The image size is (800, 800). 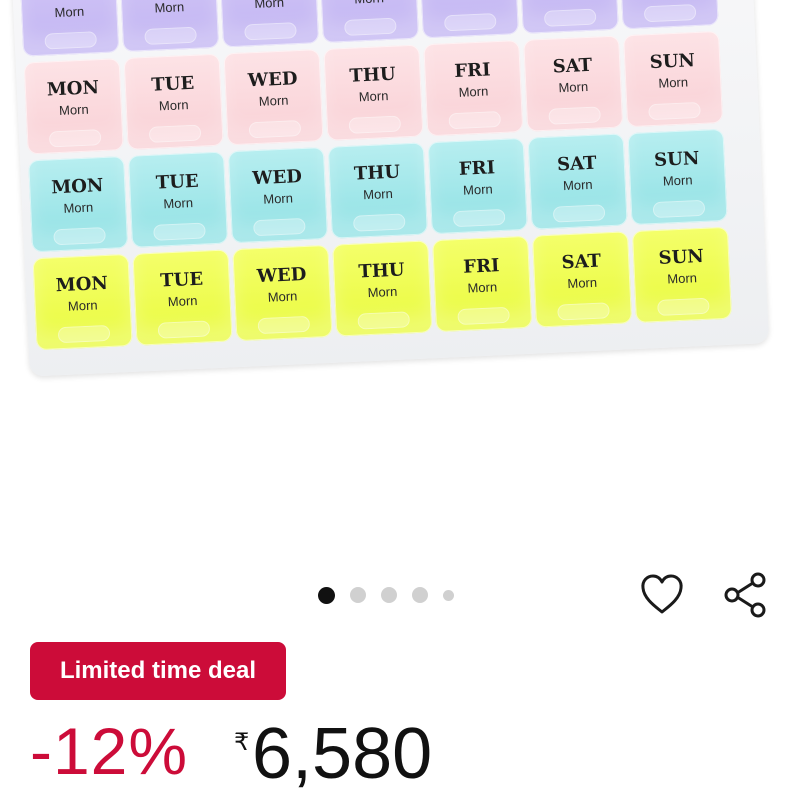 What do you see at coordinates (342, 754) in the screenshot?
I see `price-value: 6,580` at bounding box center [342, 754].